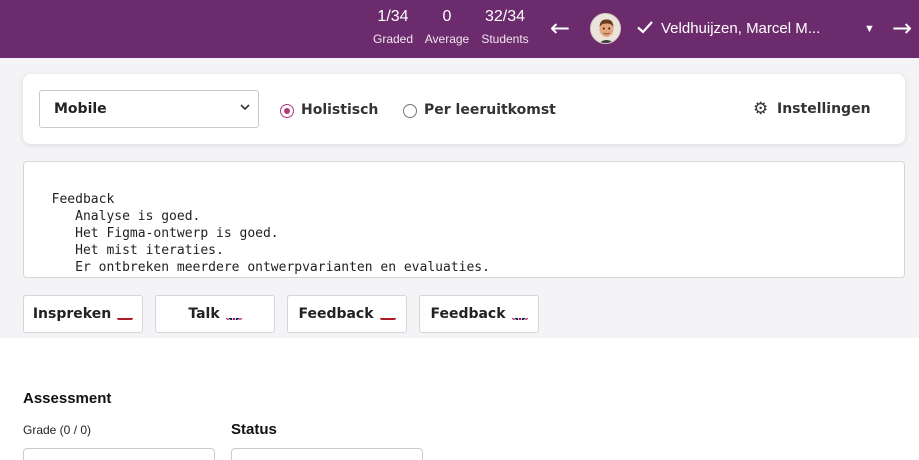  I want to click on feedback-nl-label: Feedback, so click(336, 314).